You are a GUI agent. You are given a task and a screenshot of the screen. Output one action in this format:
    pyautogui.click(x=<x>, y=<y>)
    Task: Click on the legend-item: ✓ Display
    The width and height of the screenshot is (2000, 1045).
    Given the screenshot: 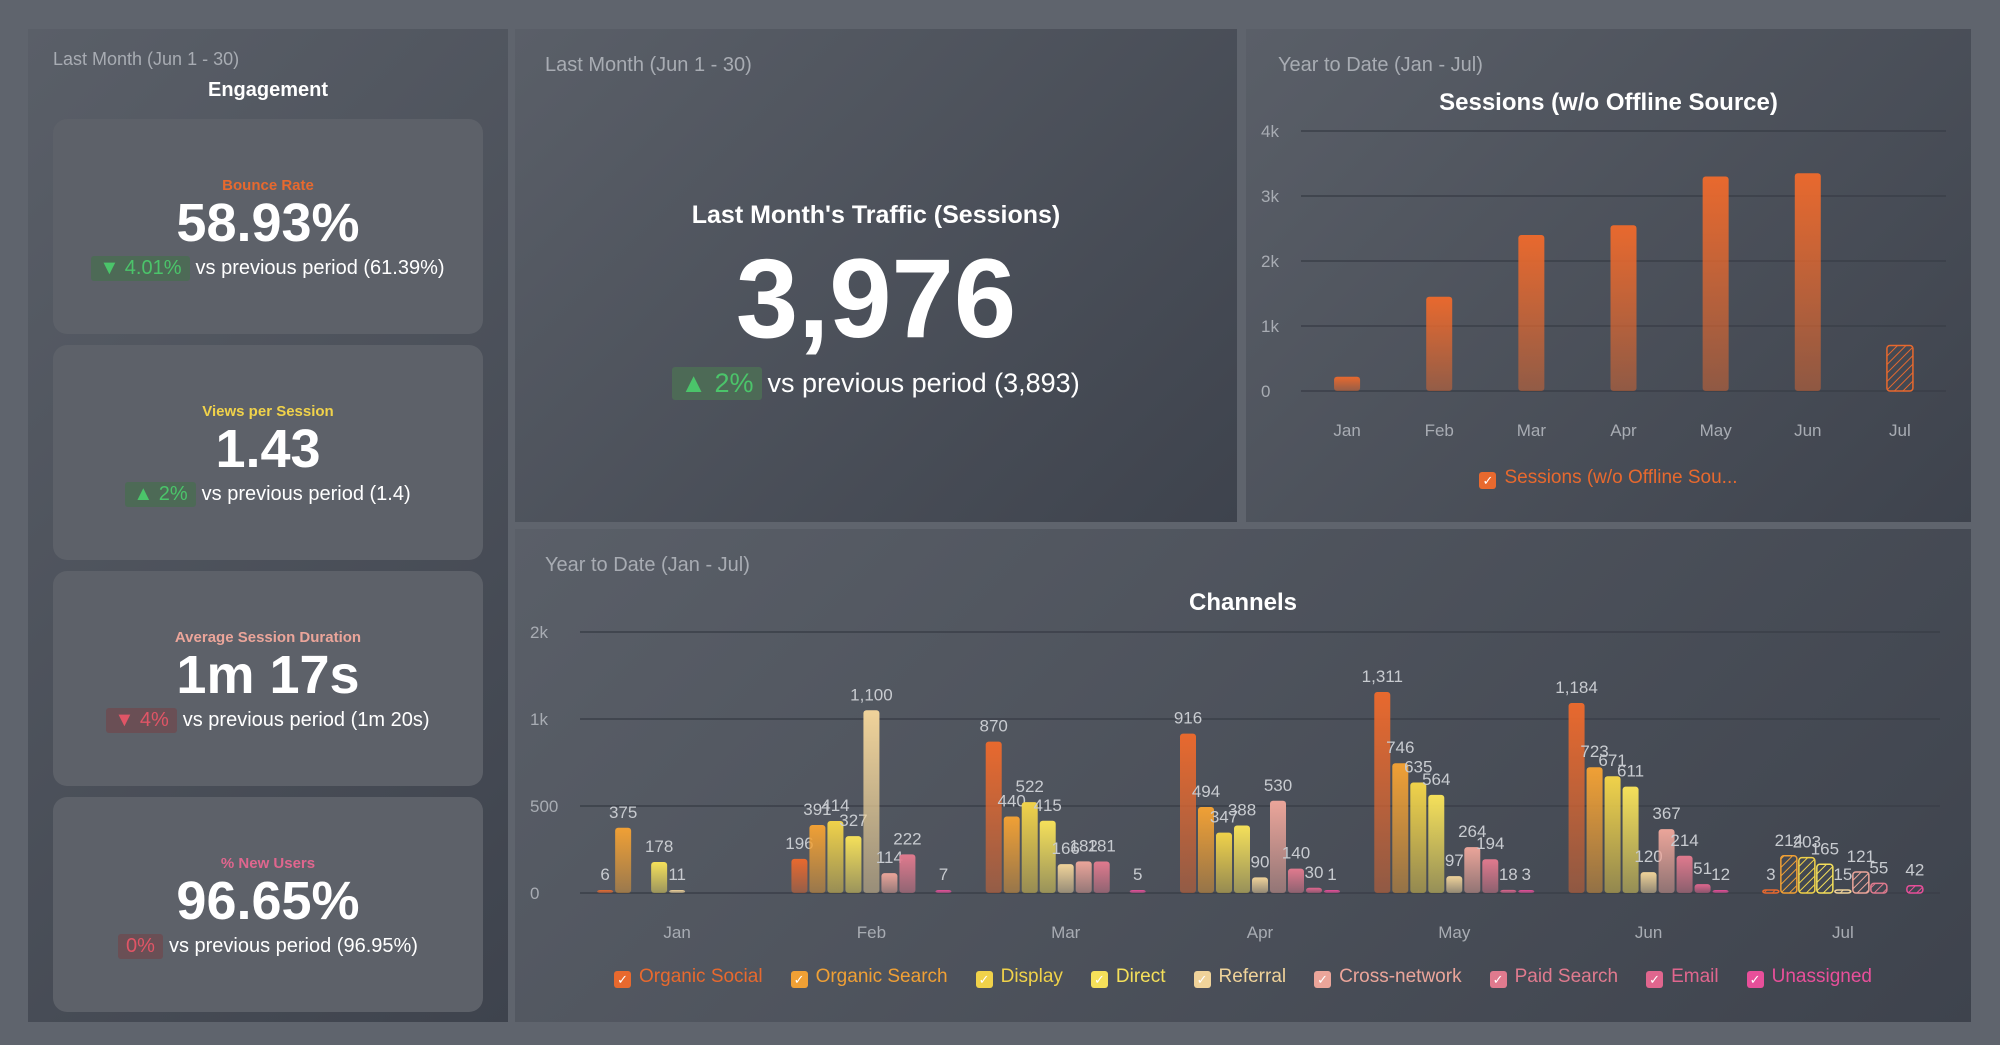 What is the action you would take?
    pyautogui.click(x=1019, y=977)
    